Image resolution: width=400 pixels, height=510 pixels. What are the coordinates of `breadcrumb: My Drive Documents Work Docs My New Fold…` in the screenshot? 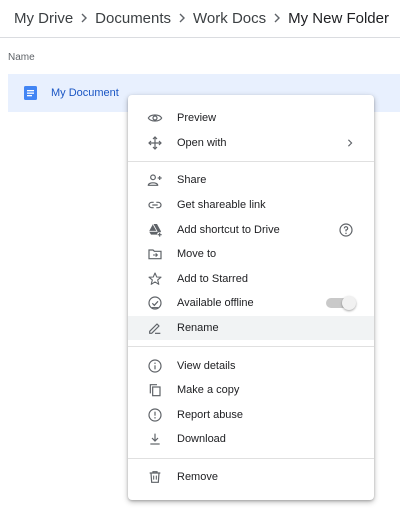 It's located at (200, 18).